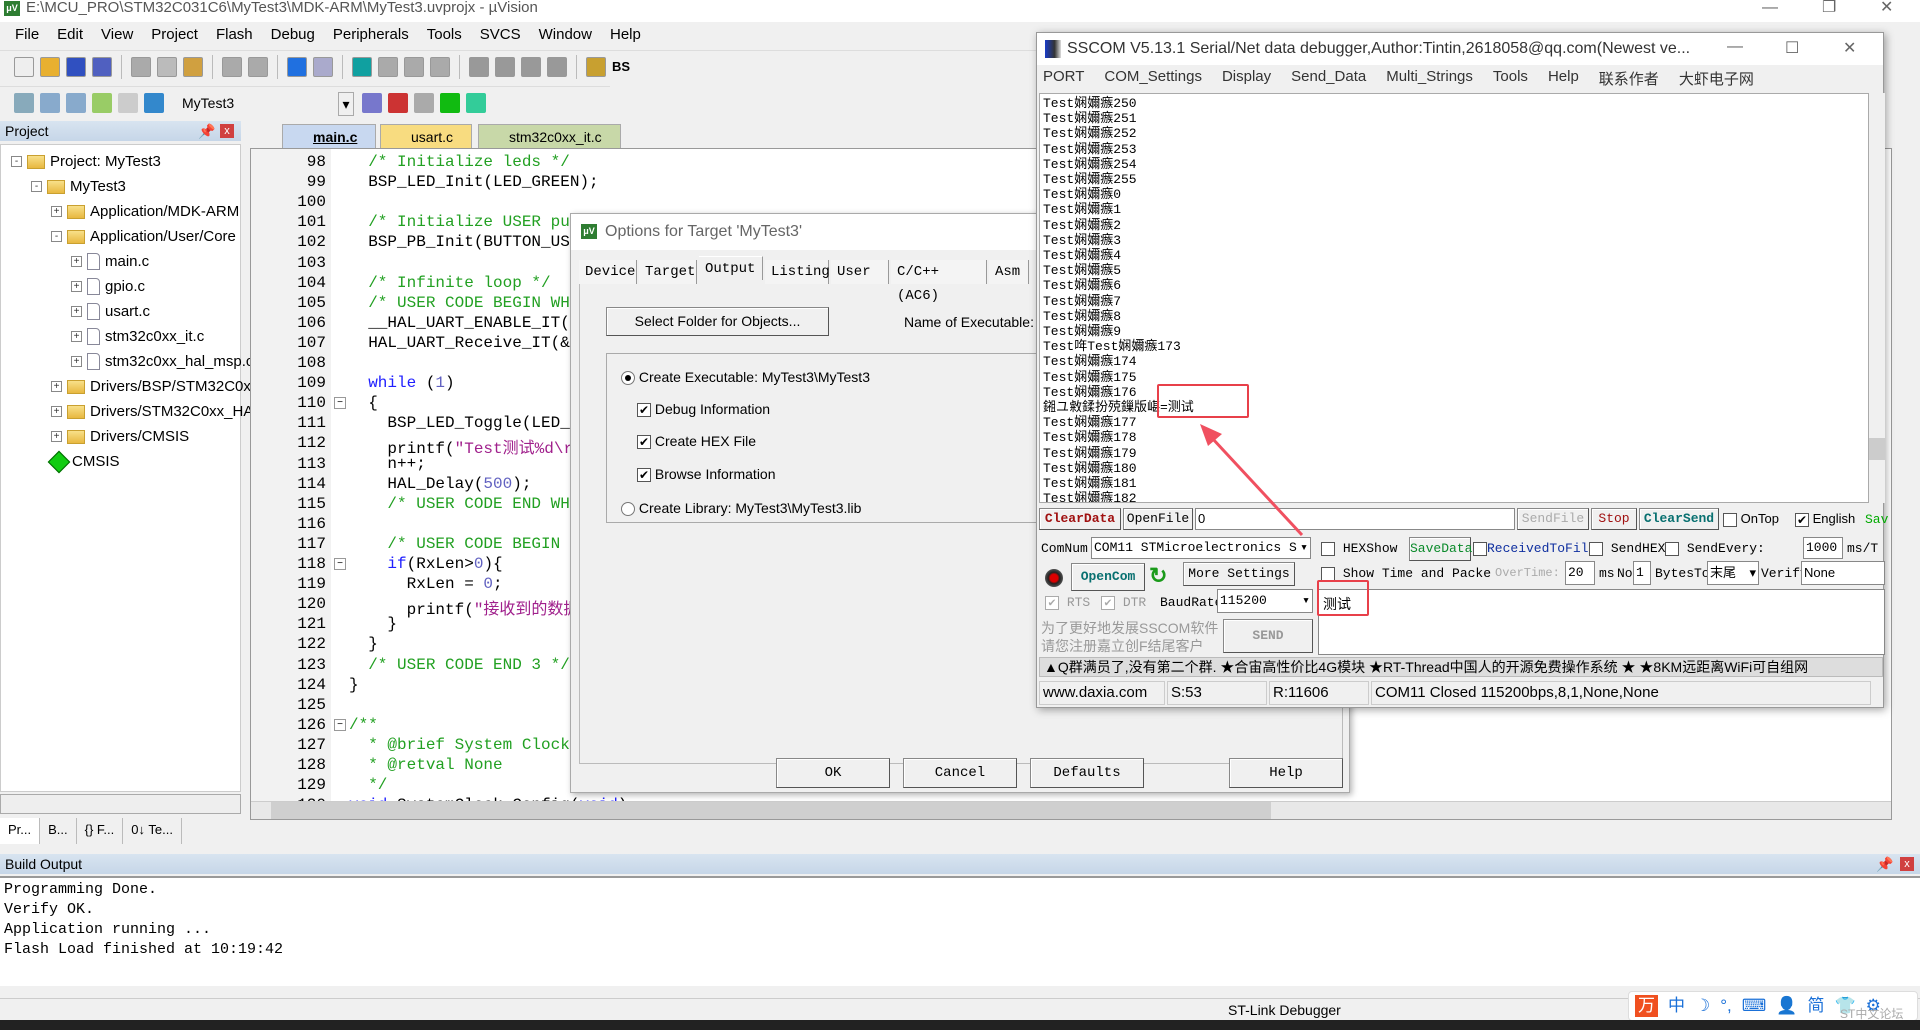  What do you see at coordinates (1265, 601) in the screenshot?
I see `baudrate-select: 115200 ▾` at bounding box center [1265, 601].